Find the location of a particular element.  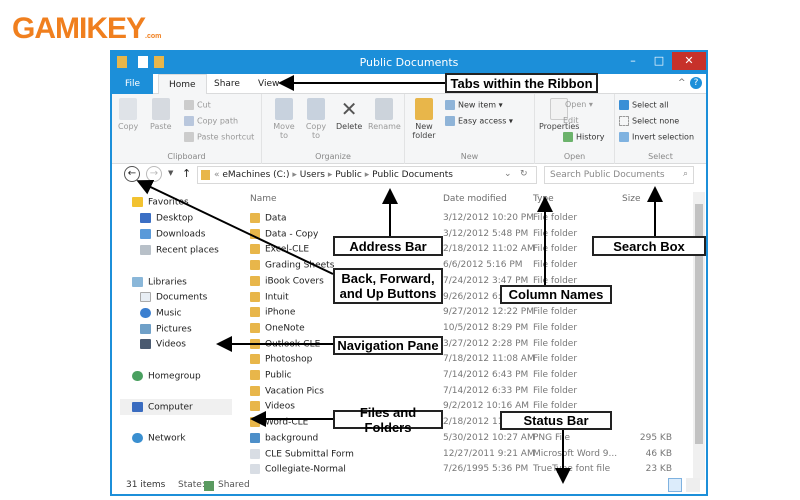

annotation-status-bar: Status Bar is located at coordinates (556, 420).